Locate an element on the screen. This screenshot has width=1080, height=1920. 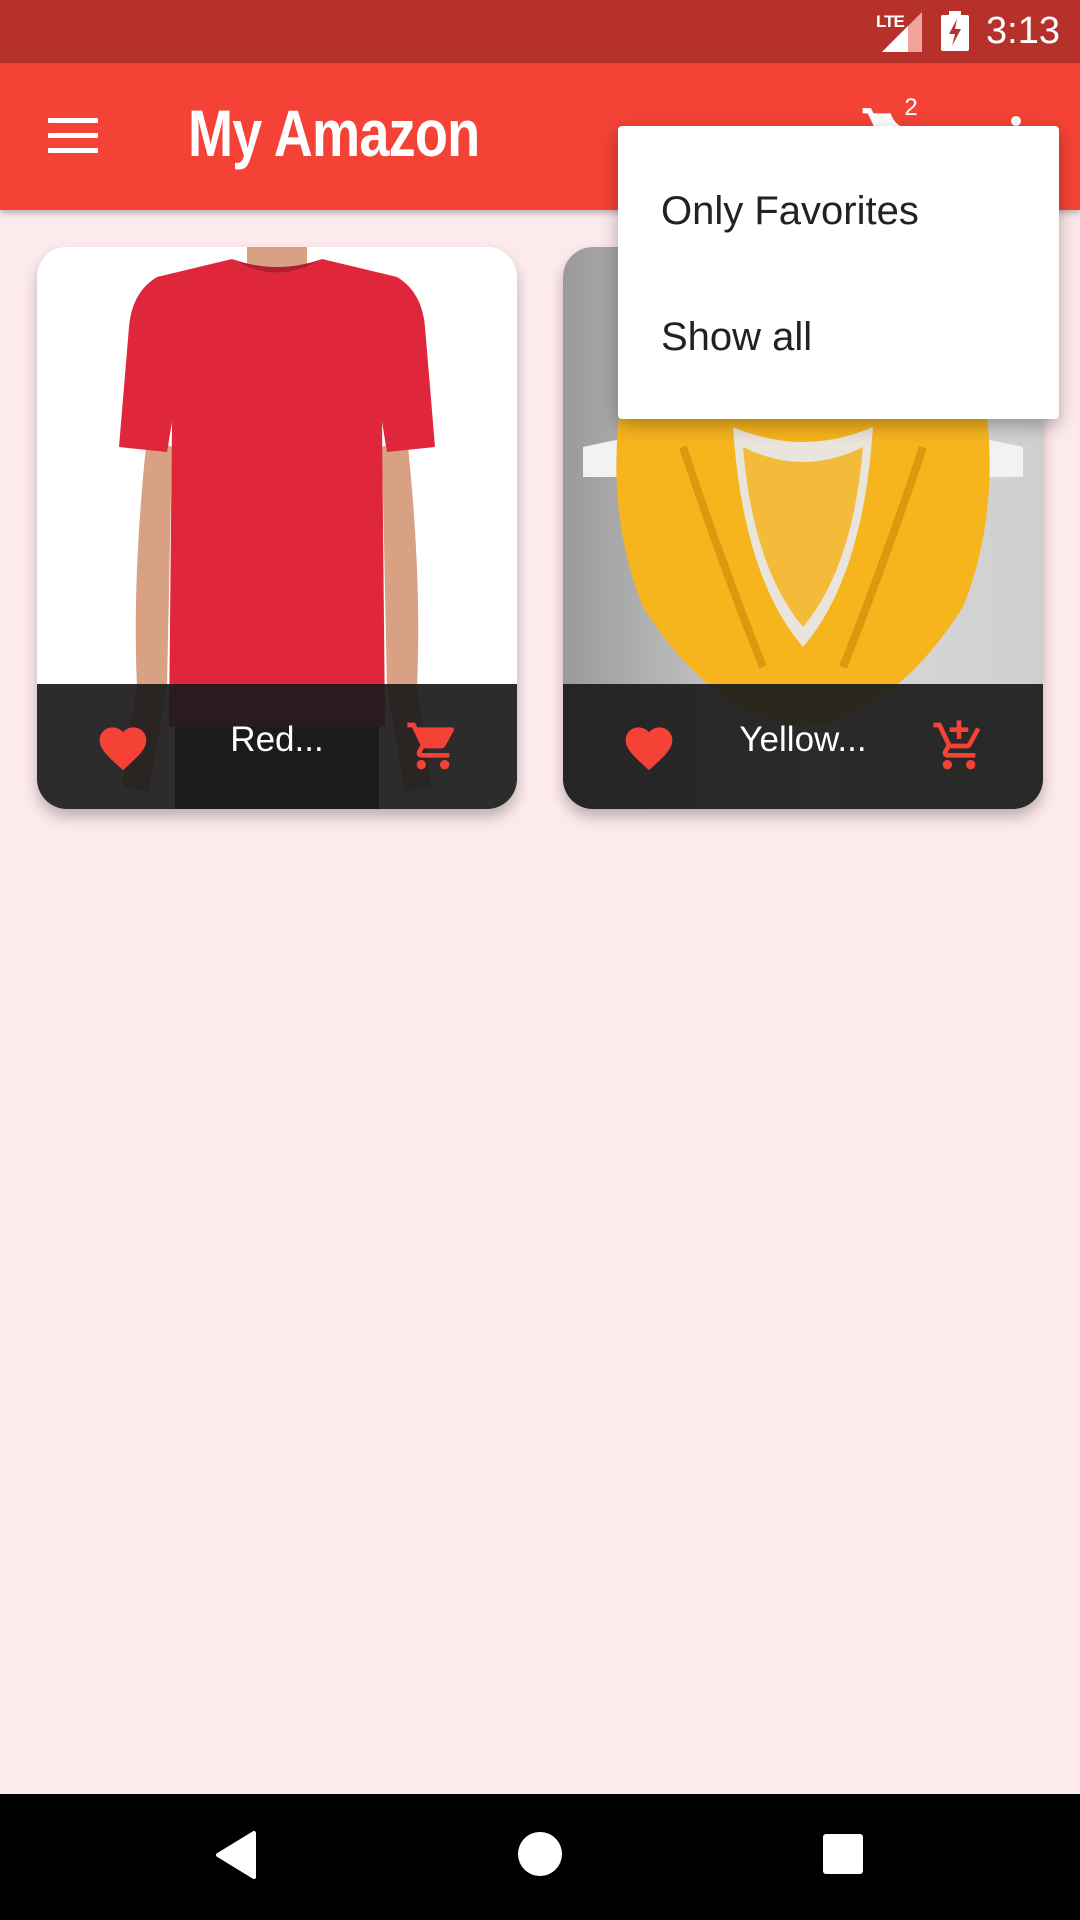
status-bar: LTE 3:13 is located at coordinates (540, 31).